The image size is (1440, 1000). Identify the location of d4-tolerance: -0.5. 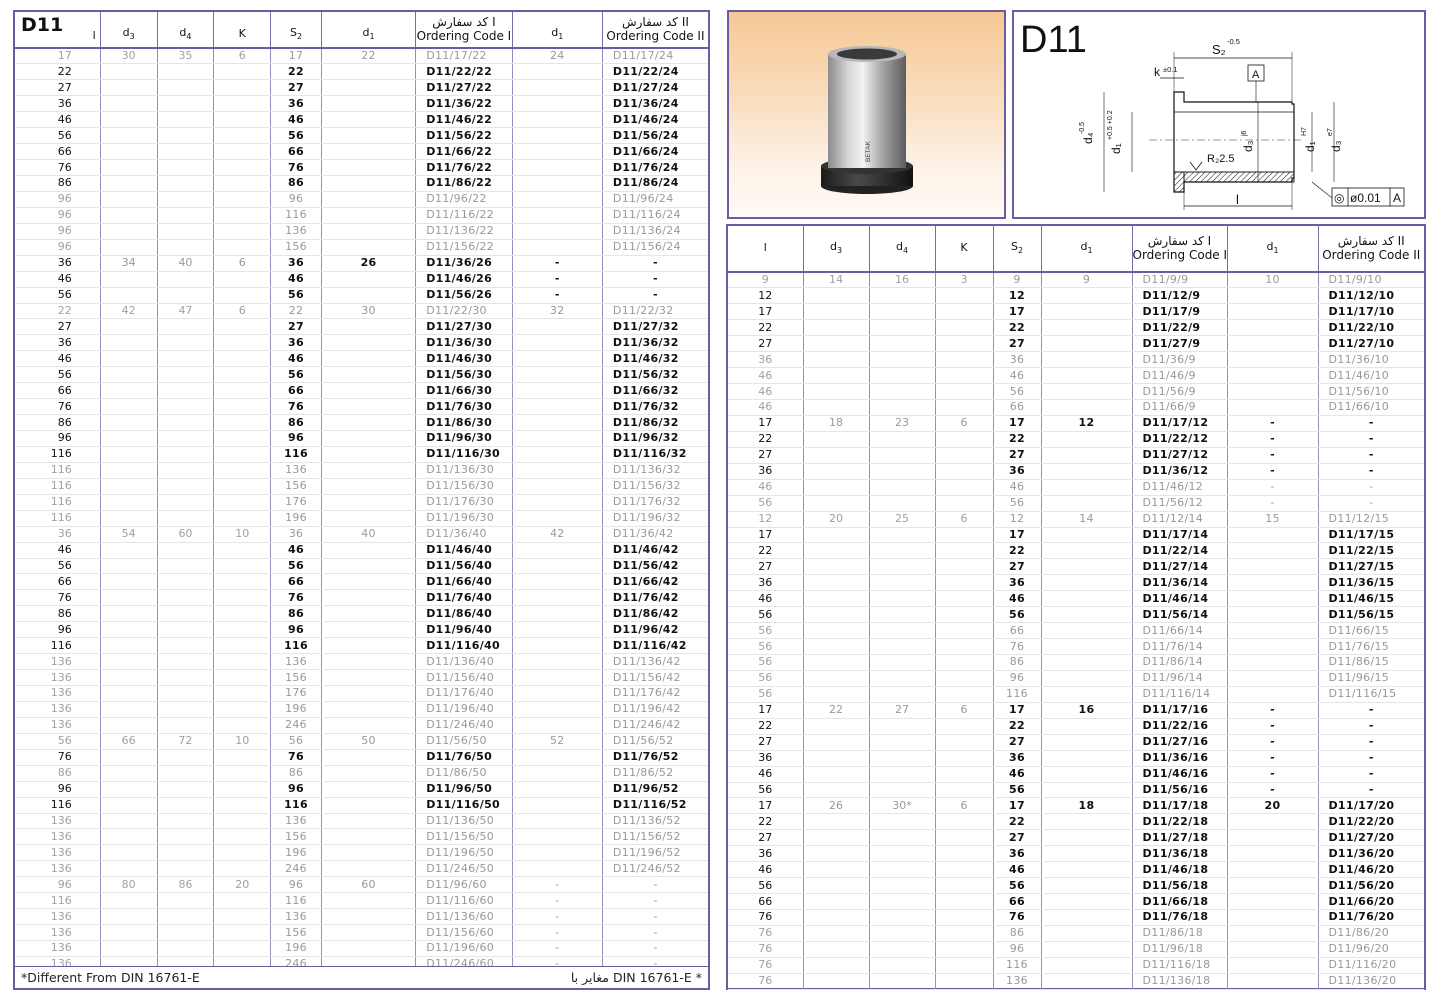
(1082, 128).